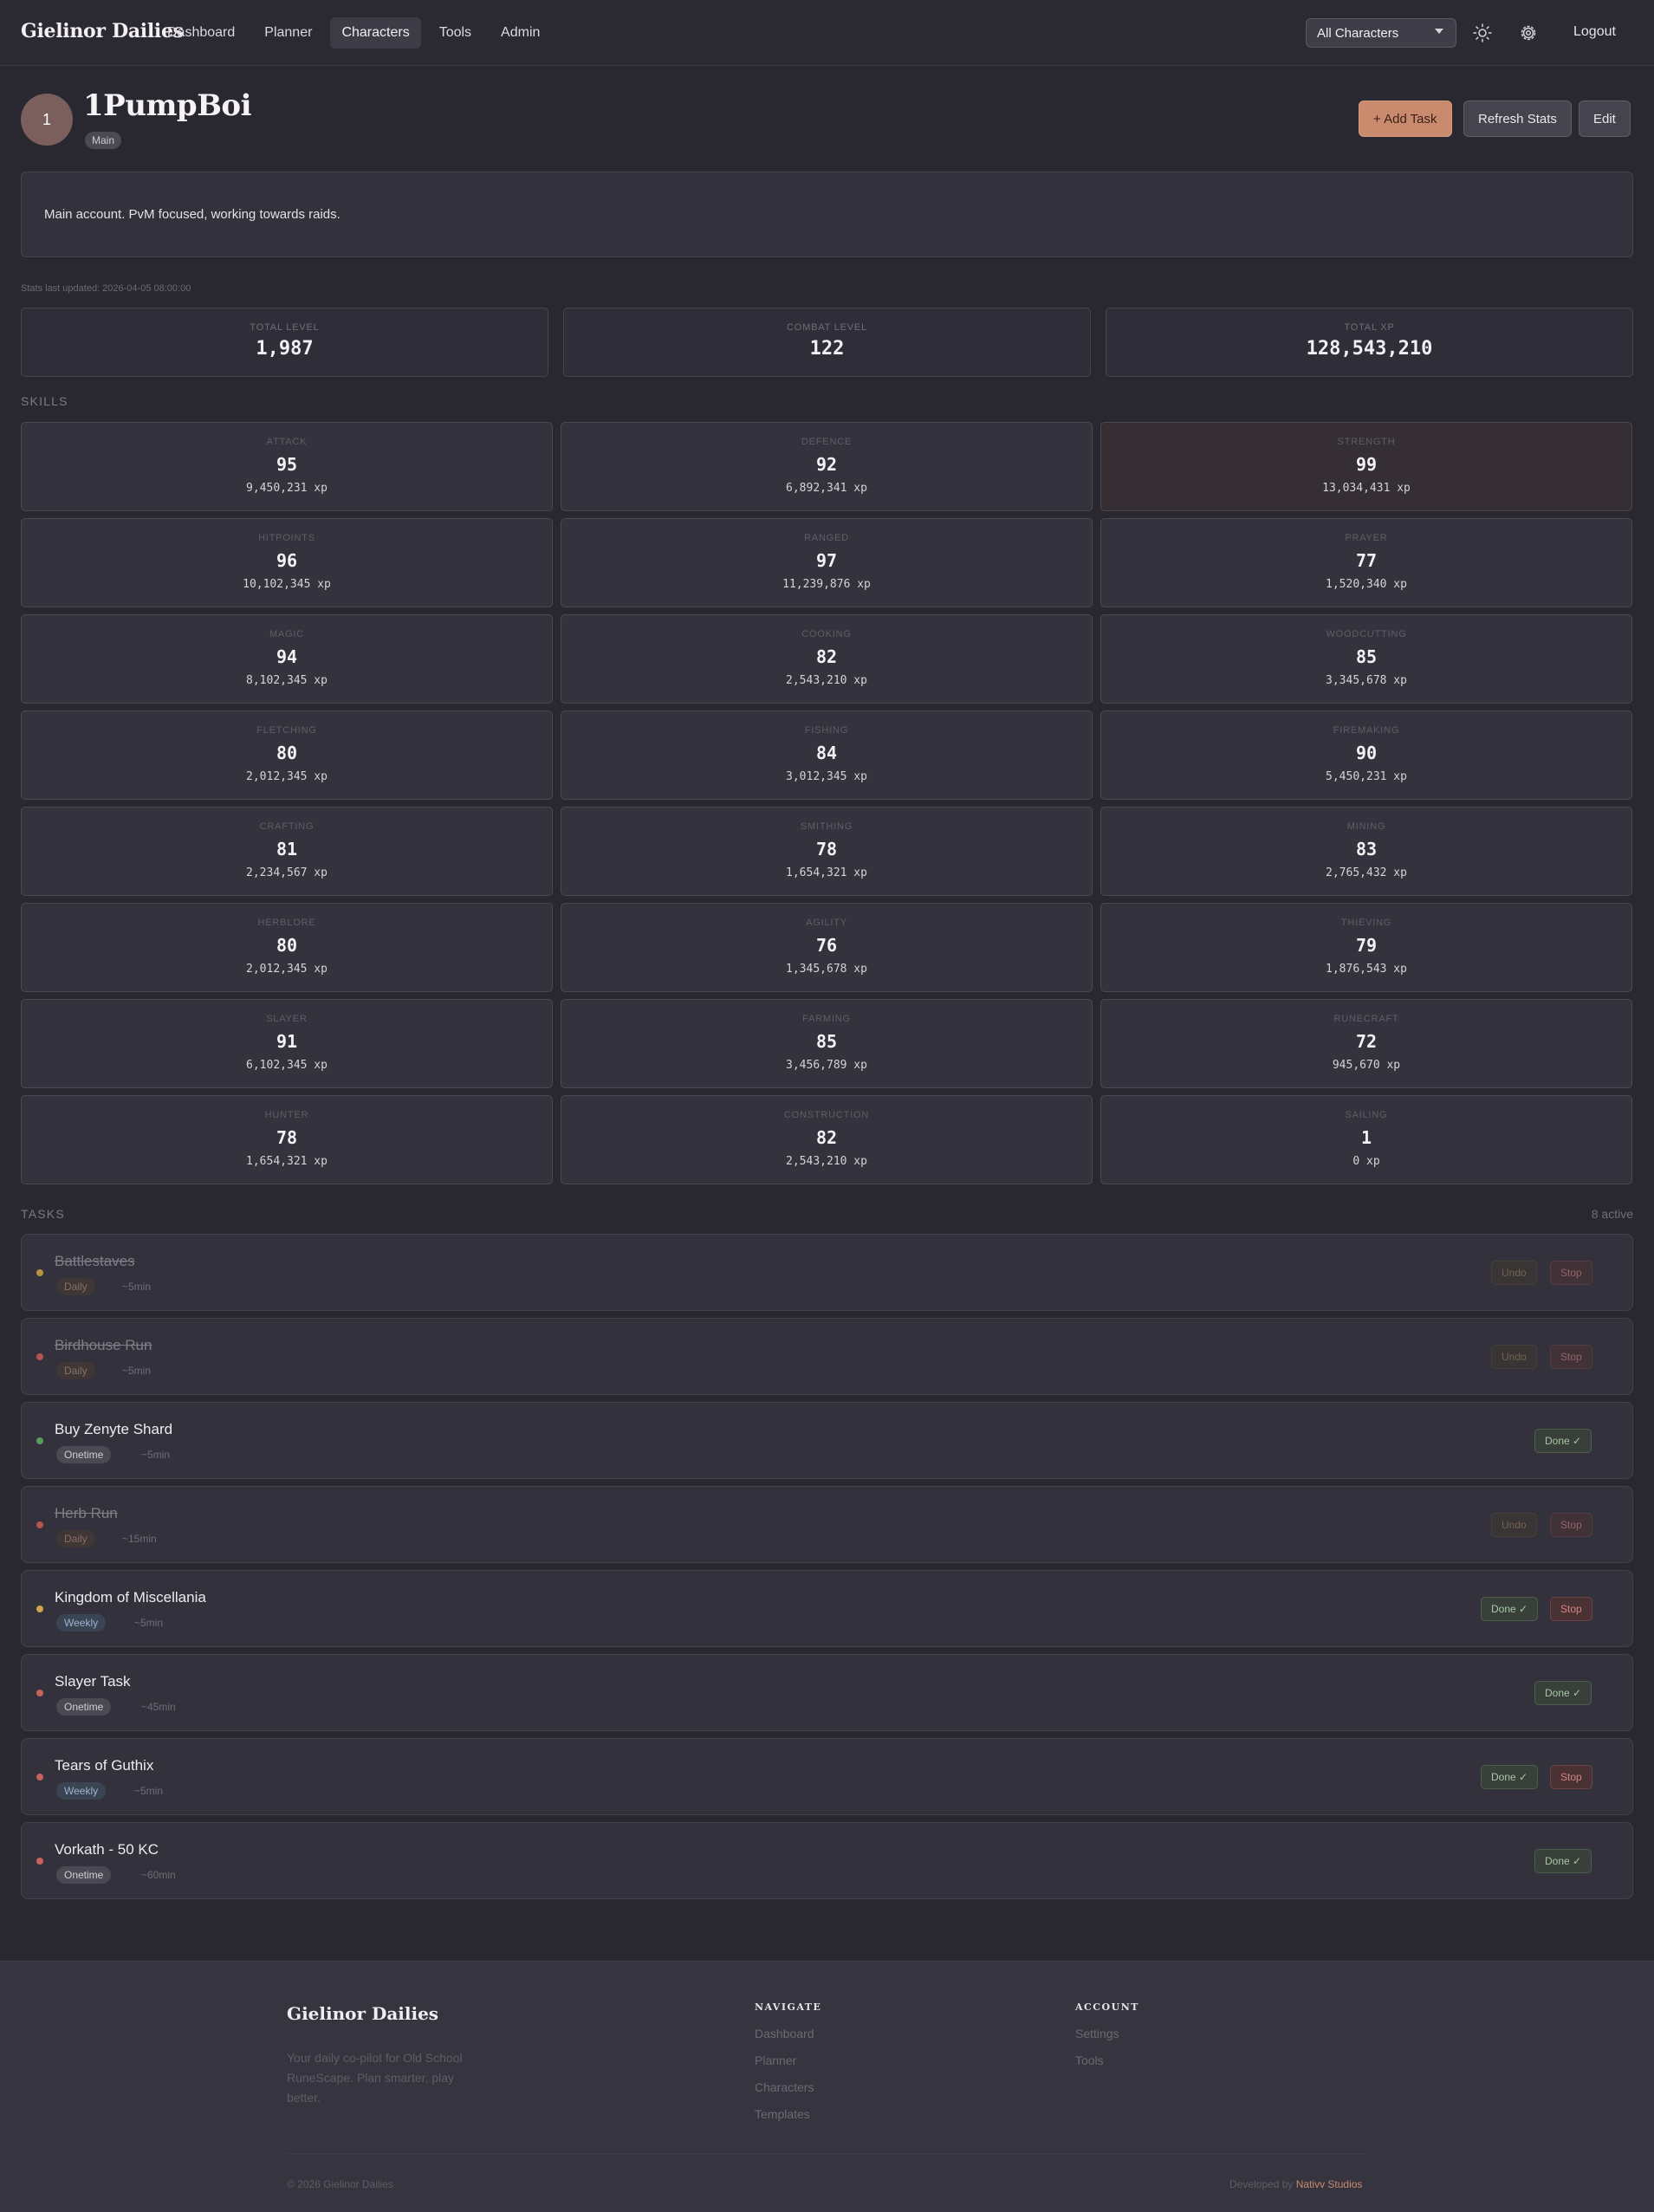 This screenshot has height=2212, width=1654. I want to click on skill-card-sailing: SAILING 1 0 xp, so click(1366, 1139).